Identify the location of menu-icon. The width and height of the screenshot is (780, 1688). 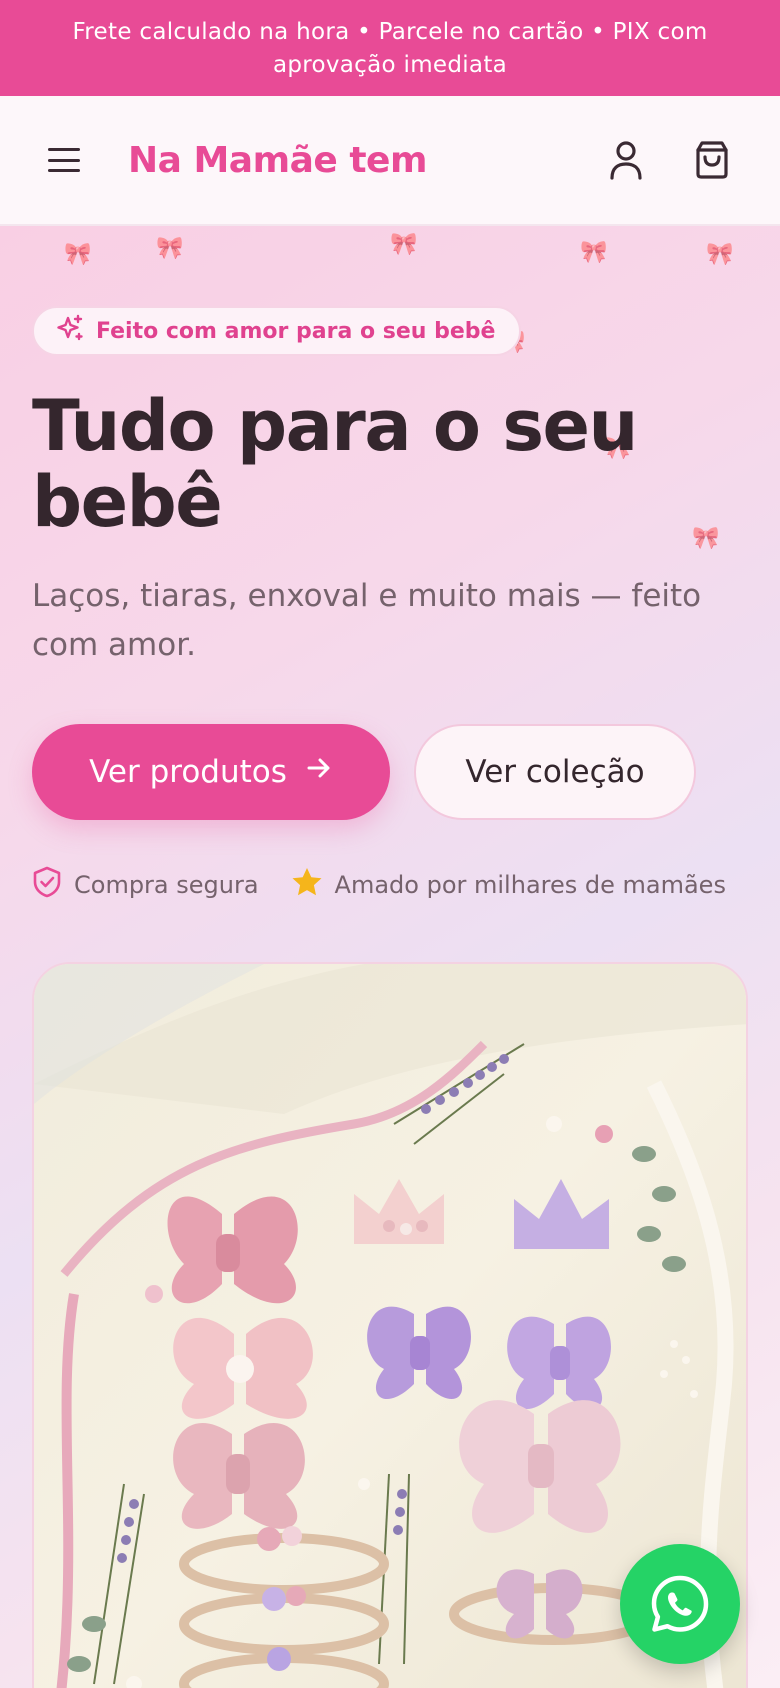
(64, 160).